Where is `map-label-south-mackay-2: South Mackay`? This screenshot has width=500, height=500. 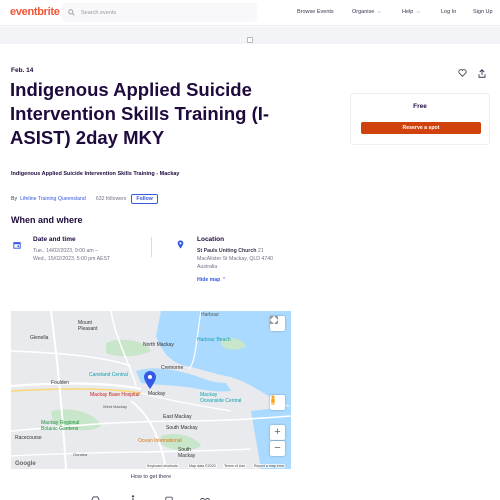
map-label-south-mackay-2: South Mackay is located at coordinates (187, 453).